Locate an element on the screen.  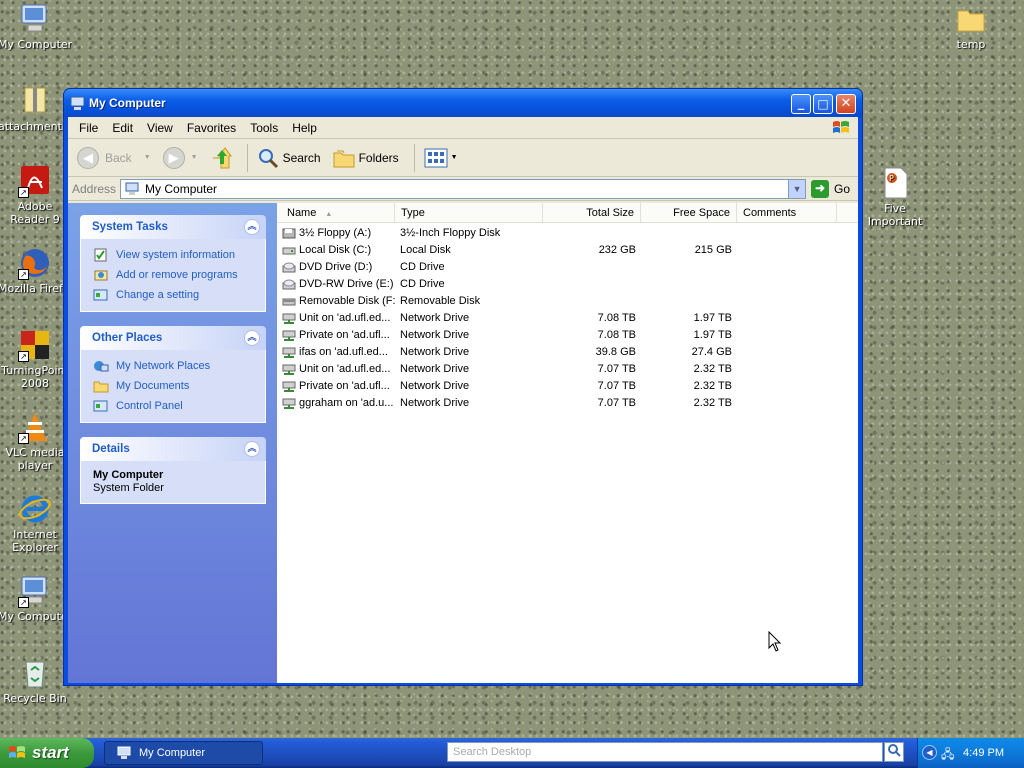
menu-help: Help is located at coordinates (304, 128).